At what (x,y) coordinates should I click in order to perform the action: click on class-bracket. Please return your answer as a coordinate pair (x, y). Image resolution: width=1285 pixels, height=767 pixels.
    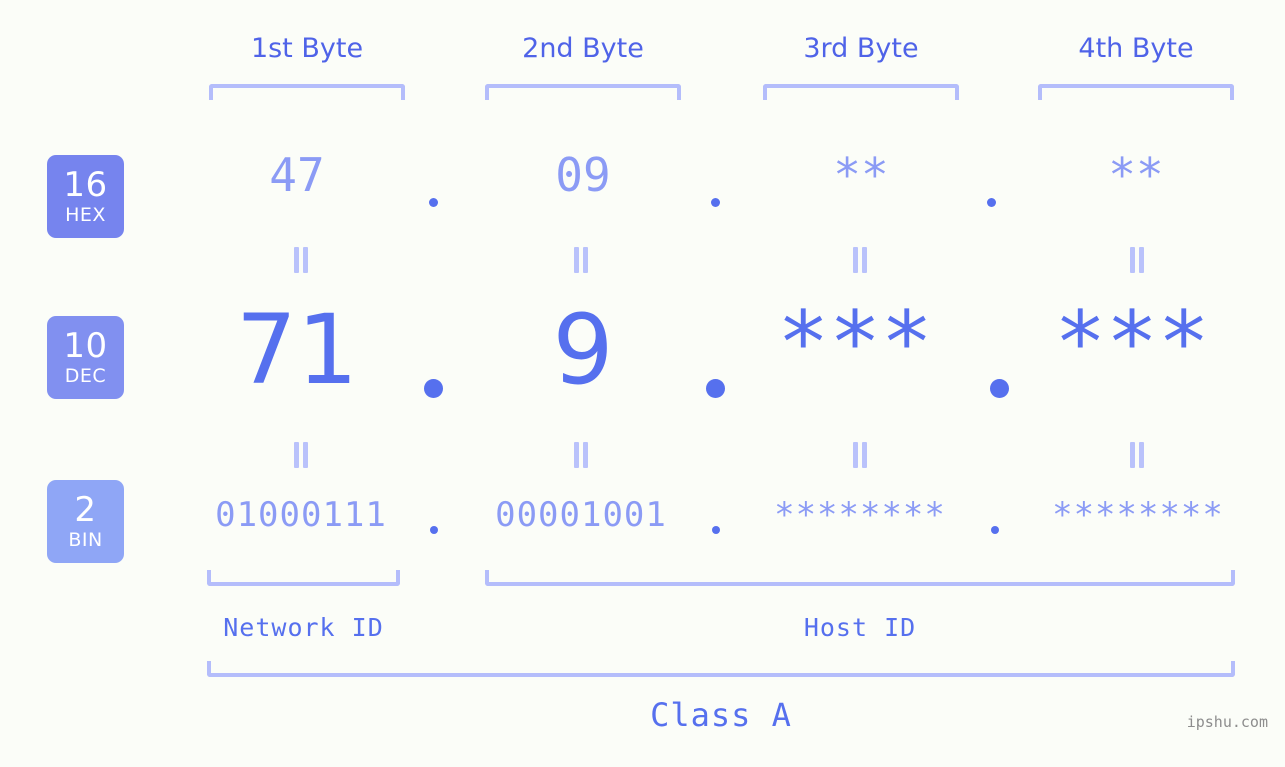
    Looking at the image, I should click on (721, 669).